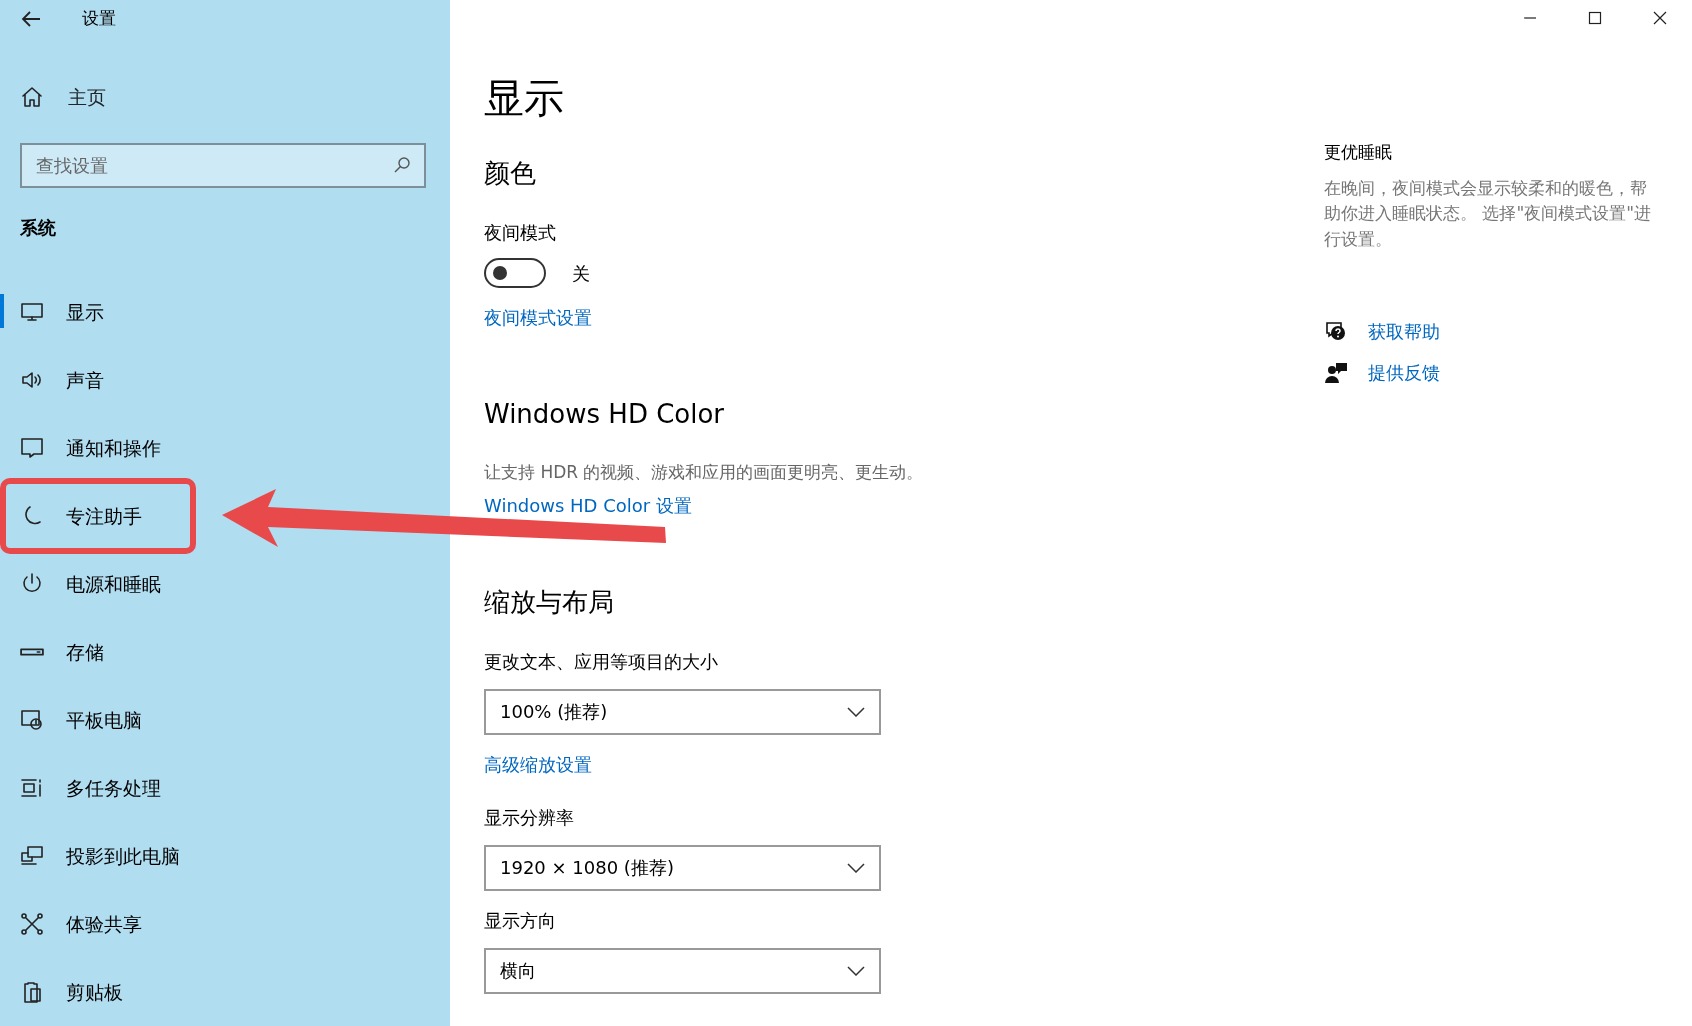 The height and width of the screenshot is (1026, 1692). What do you see at coordinates (90, 992) in the screenshot?
I see `sidebar-item: 剪贴板` at bounding box center [90, 992].